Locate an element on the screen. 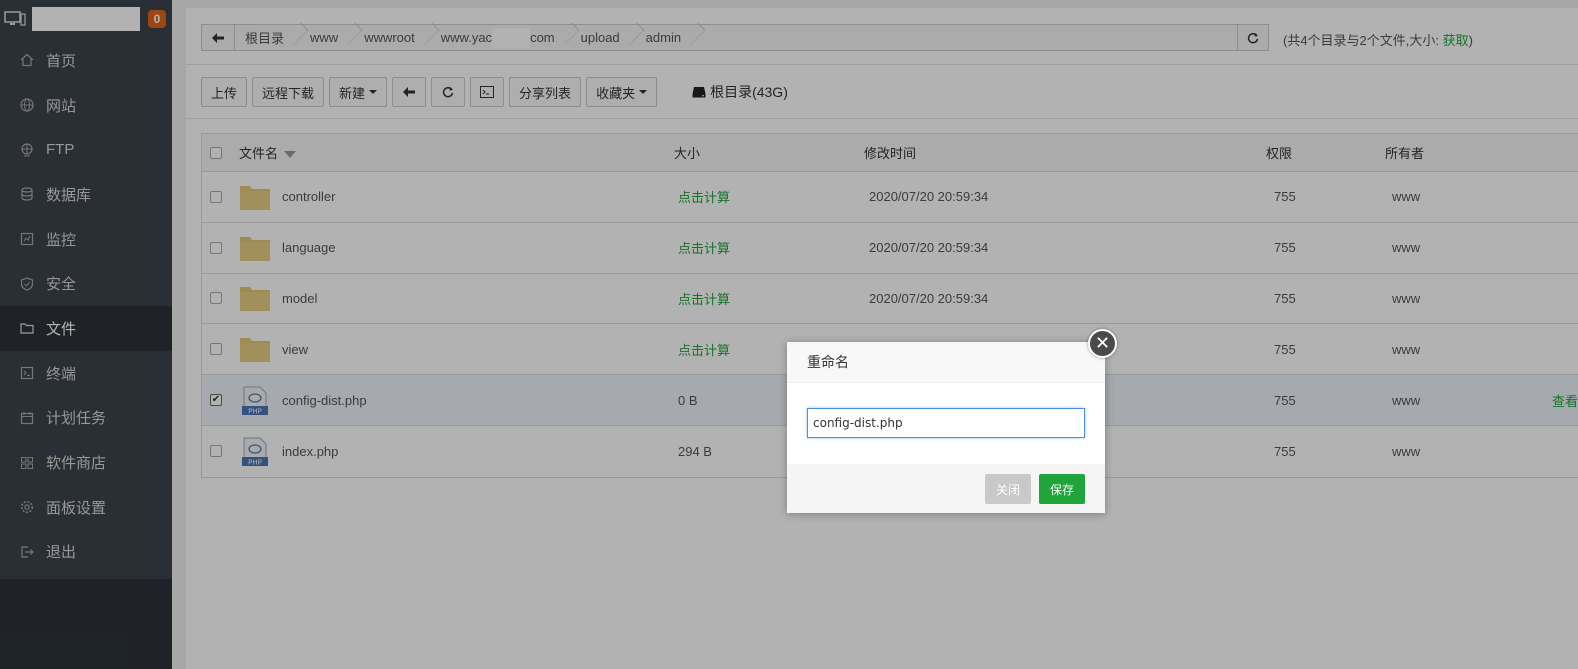  dialog-footer: 关闭 保存 is located at coordinates (946, 488).